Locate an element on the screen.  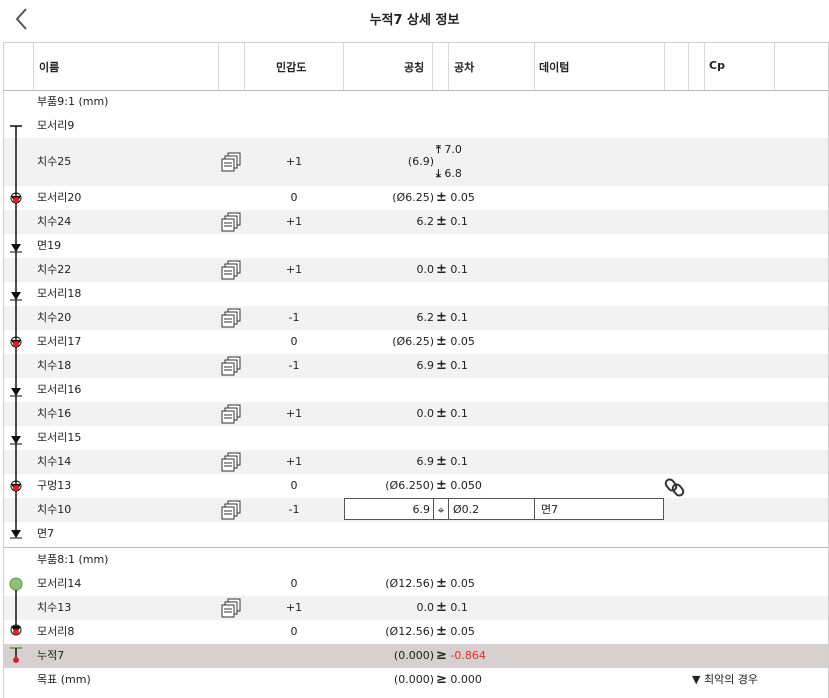
table-row: 모서리15 is located at coordinates (416, 438).